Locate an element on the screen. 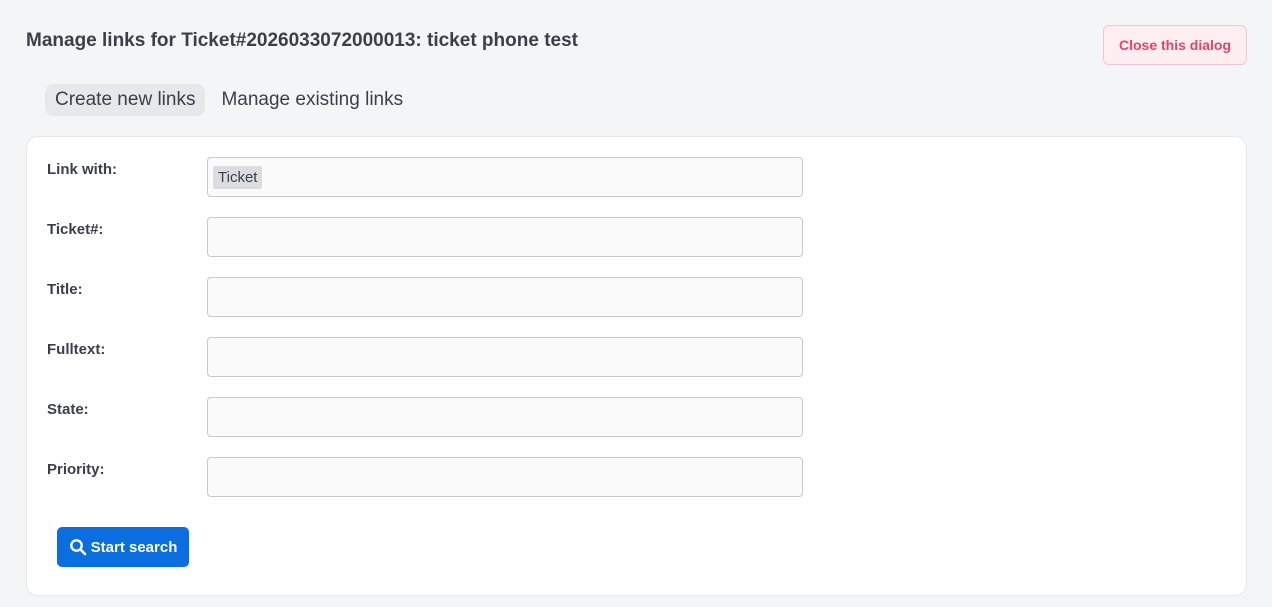 Image resolution: width=1272 pixels, height=607 pixels. title-row: Title: is located at coordinates (636, 297).